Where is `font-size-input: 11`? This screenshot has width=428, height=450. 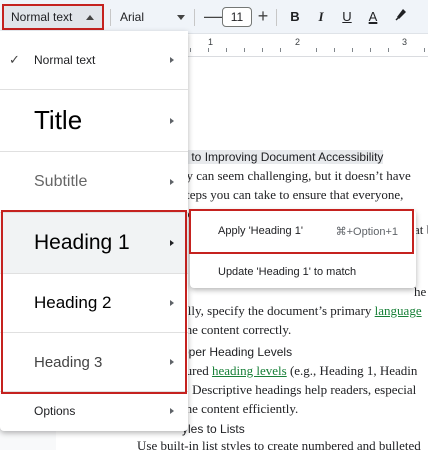 font-size-input: 11 is located at coordinates (237, 17).